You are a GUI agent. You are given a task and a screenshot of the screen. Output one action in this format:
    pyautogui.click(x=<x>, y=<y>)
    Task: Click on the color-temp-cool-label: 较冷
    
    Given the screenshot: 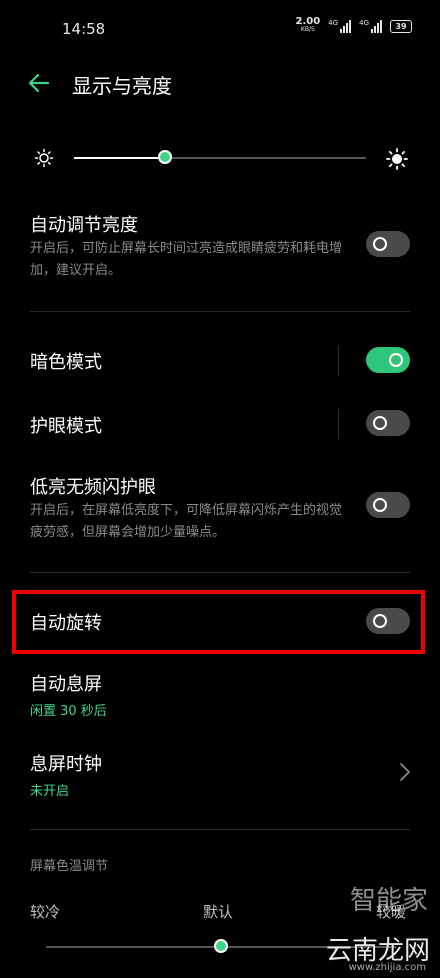 What is the action you would take?
    pyautogui.click(x=45, y=912)
    